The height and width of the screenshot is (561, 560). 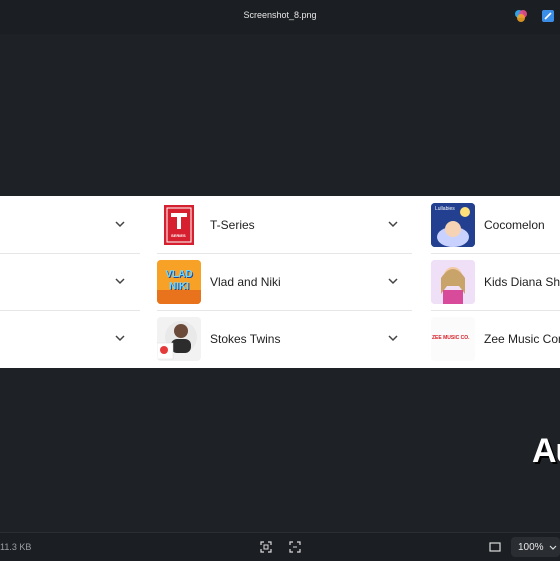 I want to click on edit-image-icon, so click(x=548, y=16).